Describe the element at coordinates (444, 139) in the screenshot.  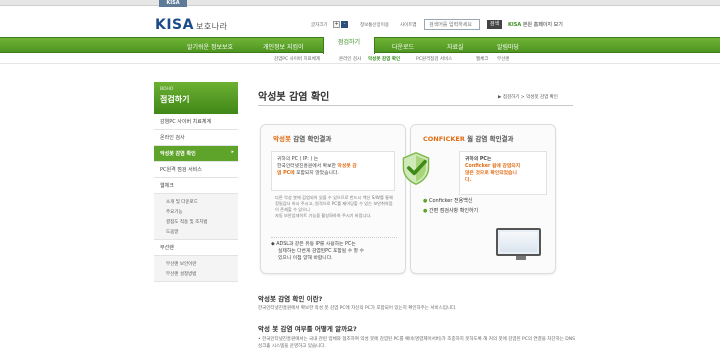
I see `conficker-title-hl: CONFICKER` at that location.